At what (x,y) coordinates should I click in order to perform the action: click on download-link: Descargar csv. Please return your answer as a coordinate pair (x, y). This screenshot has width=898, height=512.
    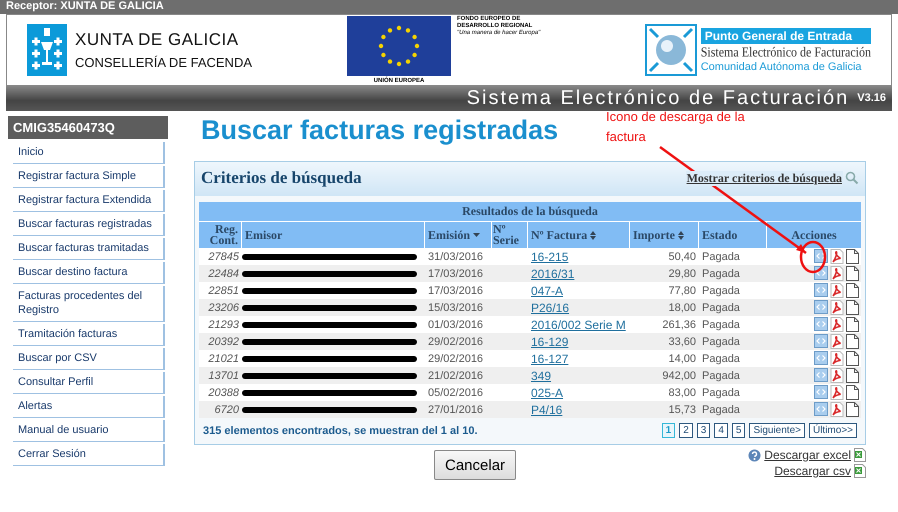
    Looking at the image, I should click on (812, 471).